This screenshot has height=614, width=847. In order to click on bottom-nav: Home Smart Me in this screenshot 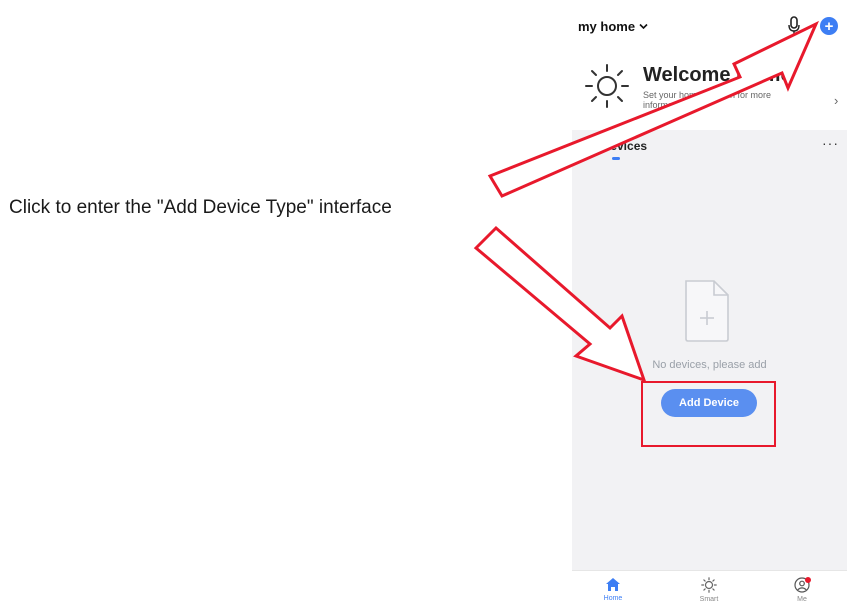, I will do `click(709, 592)`.